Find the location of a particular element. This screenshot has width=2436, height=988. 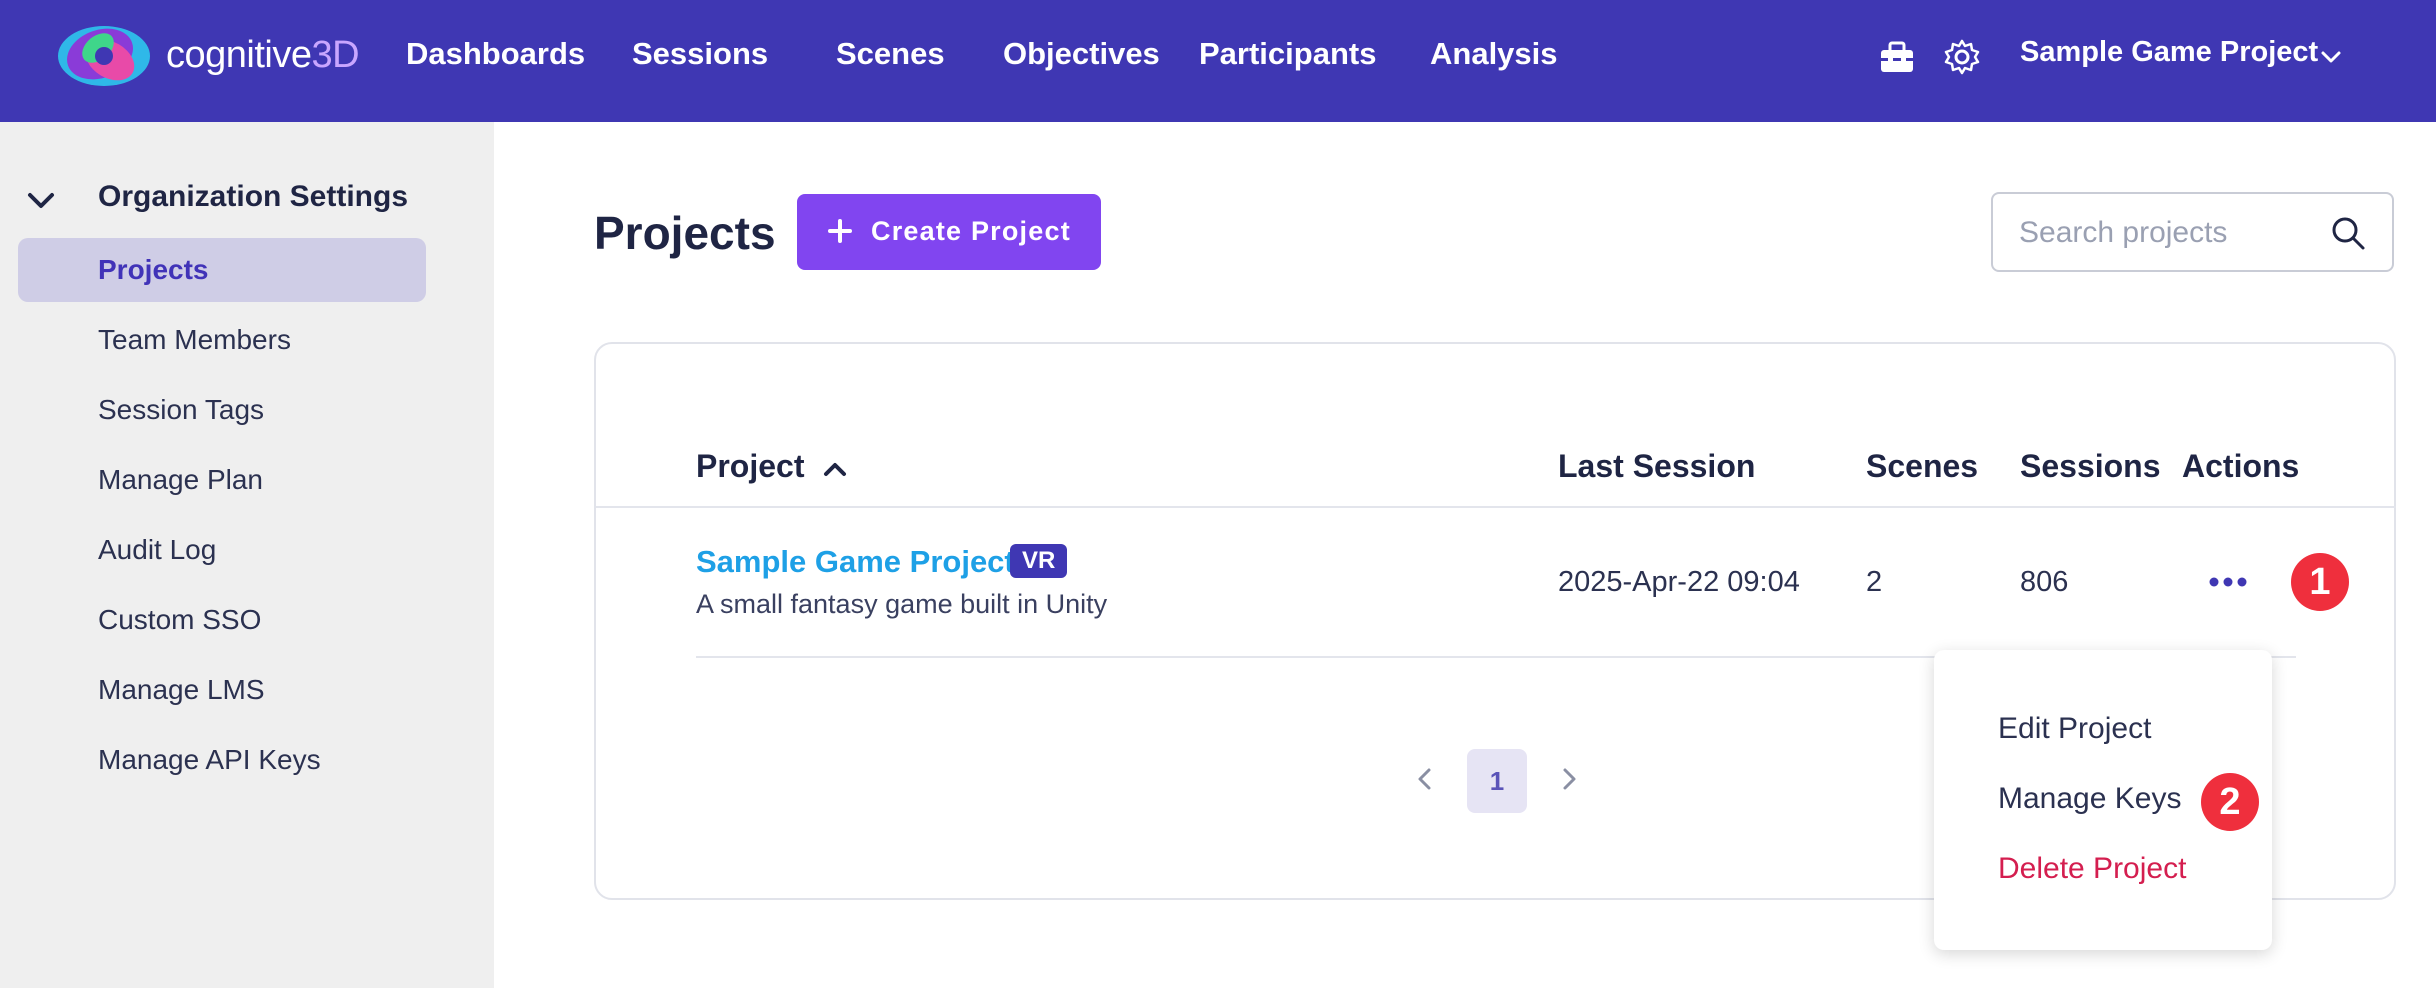

sidebar-item-projects: Projects is located at coordinates (222, 270).